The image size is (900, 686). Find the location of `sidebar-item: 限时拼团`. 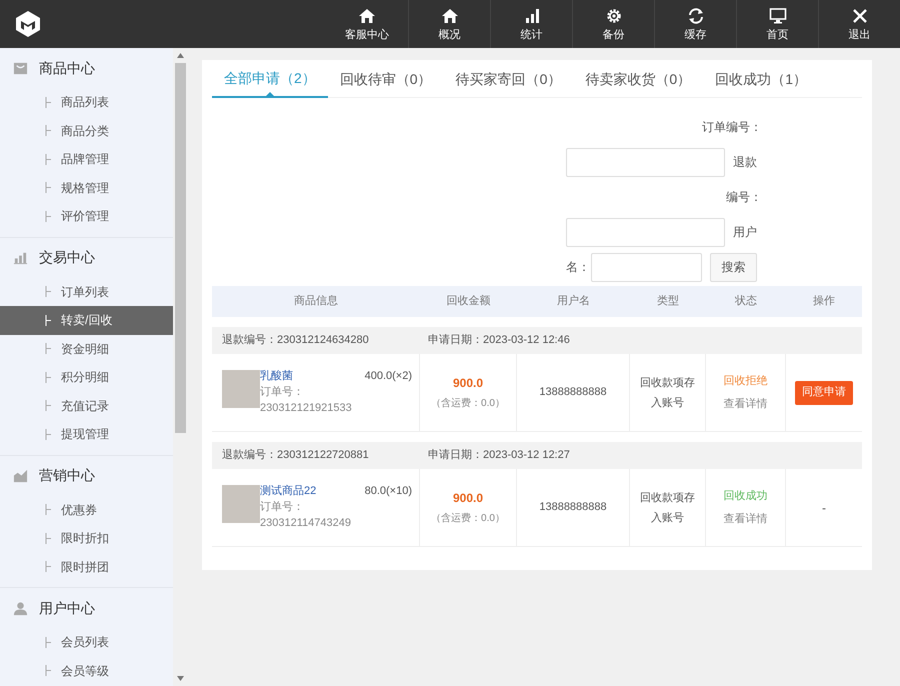

sidebar-item: 限时拼团 is located at coordinates (86, 566).